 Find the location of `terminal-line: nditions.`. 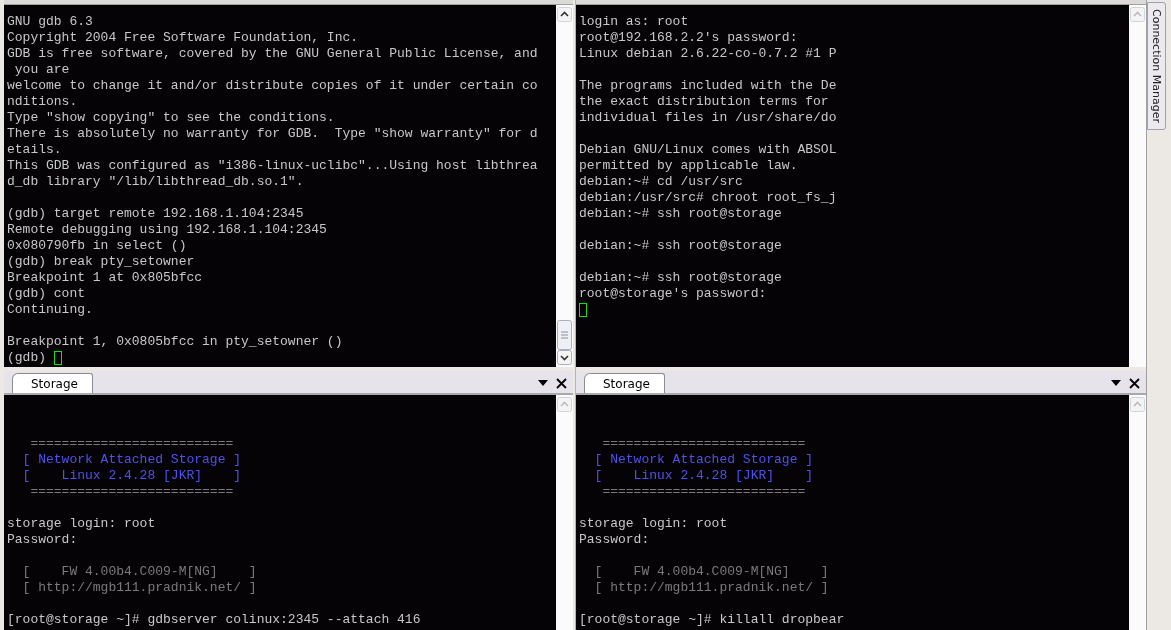

terminal-line: nditions. is located at coordinates (43, 102).